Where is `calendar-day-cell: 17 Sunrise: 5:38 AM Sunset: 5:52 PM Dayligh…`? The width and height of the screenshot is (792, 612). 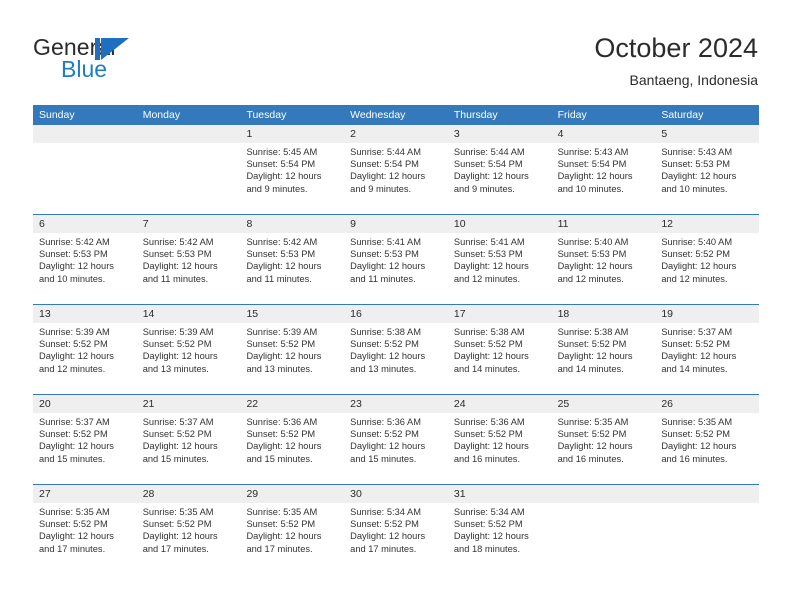
calendar-day-cell: 17 Sunrise: 5:38 AM Sunset: 5:52 PM Dayligh… is located at coordinates (499, 349).